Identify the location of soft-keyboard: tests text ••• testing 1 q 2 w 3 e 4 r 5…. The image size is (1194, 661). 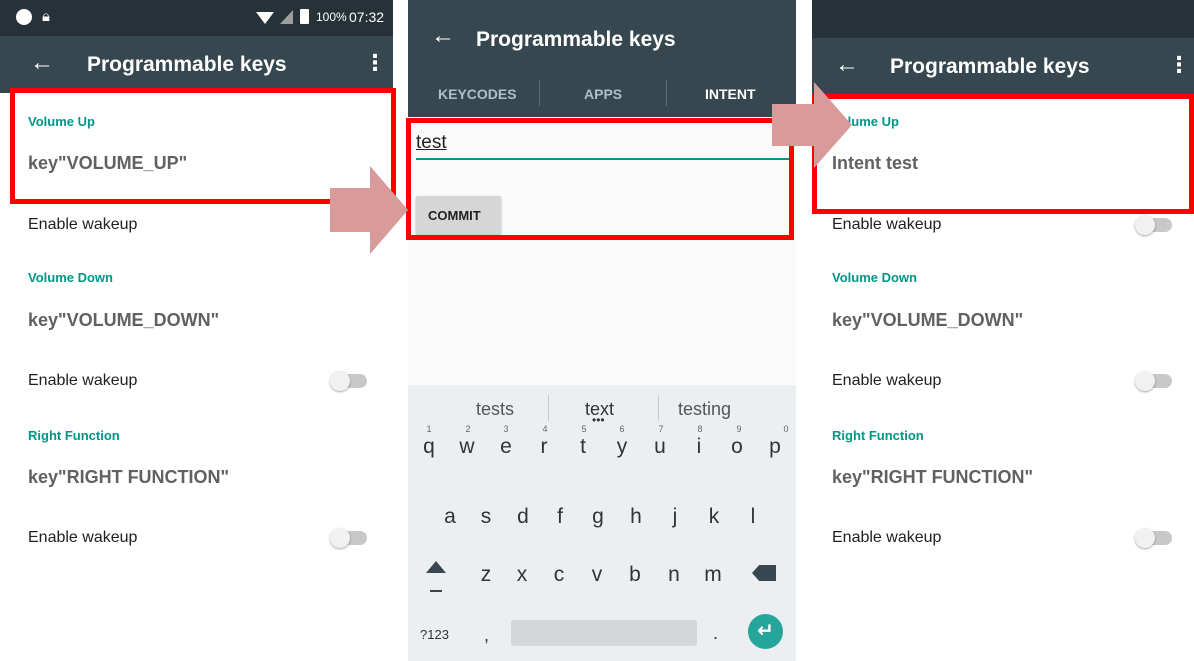
(602, 523).